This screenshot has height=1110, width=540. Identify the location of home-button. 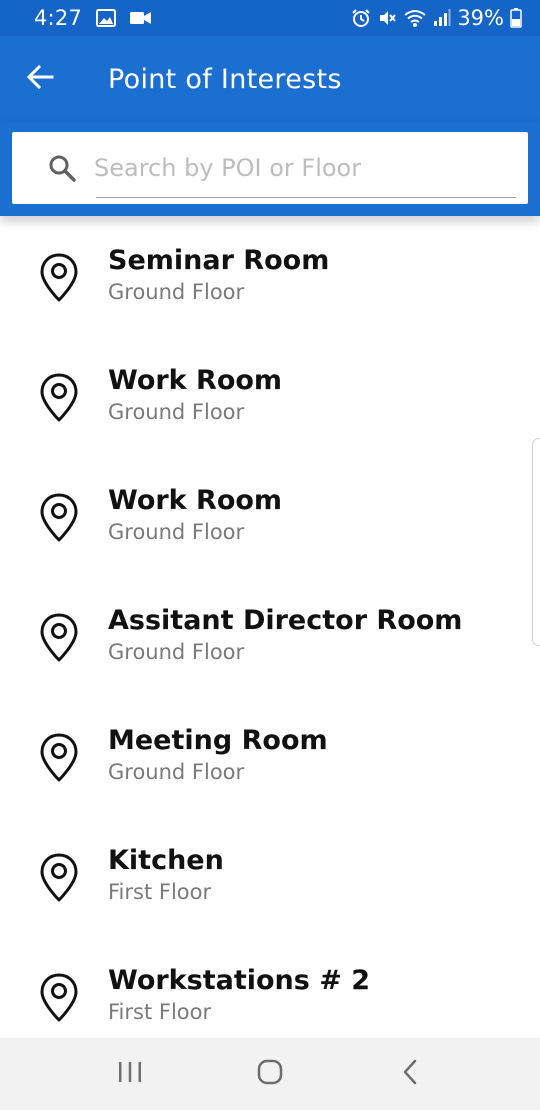
(270, 1074).